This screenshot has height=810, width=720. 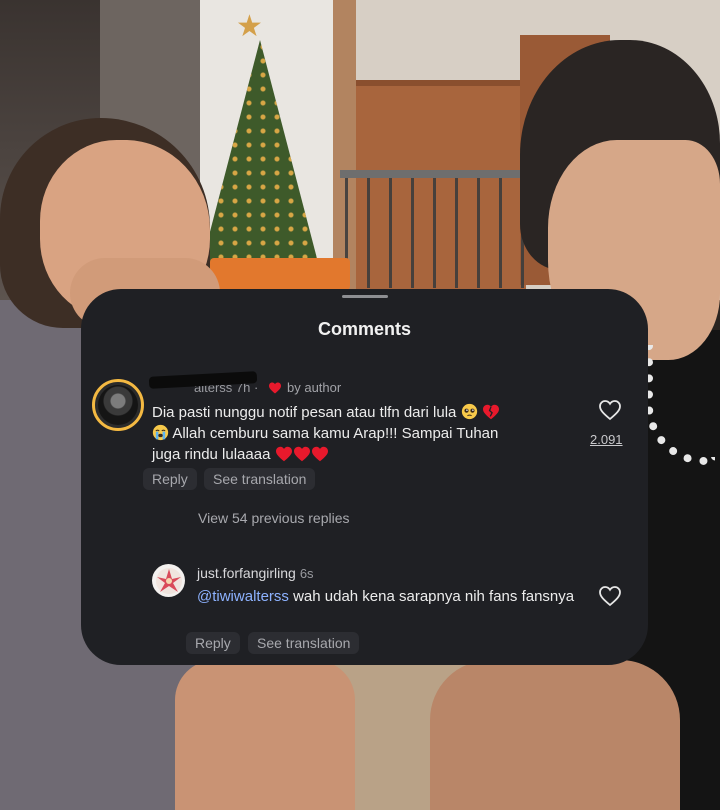 What do you see at coordinates (274, 518) in the screenshot?
I see `view-previous-replies-link: View 54 previous replies` at bounding box center [274, 518].